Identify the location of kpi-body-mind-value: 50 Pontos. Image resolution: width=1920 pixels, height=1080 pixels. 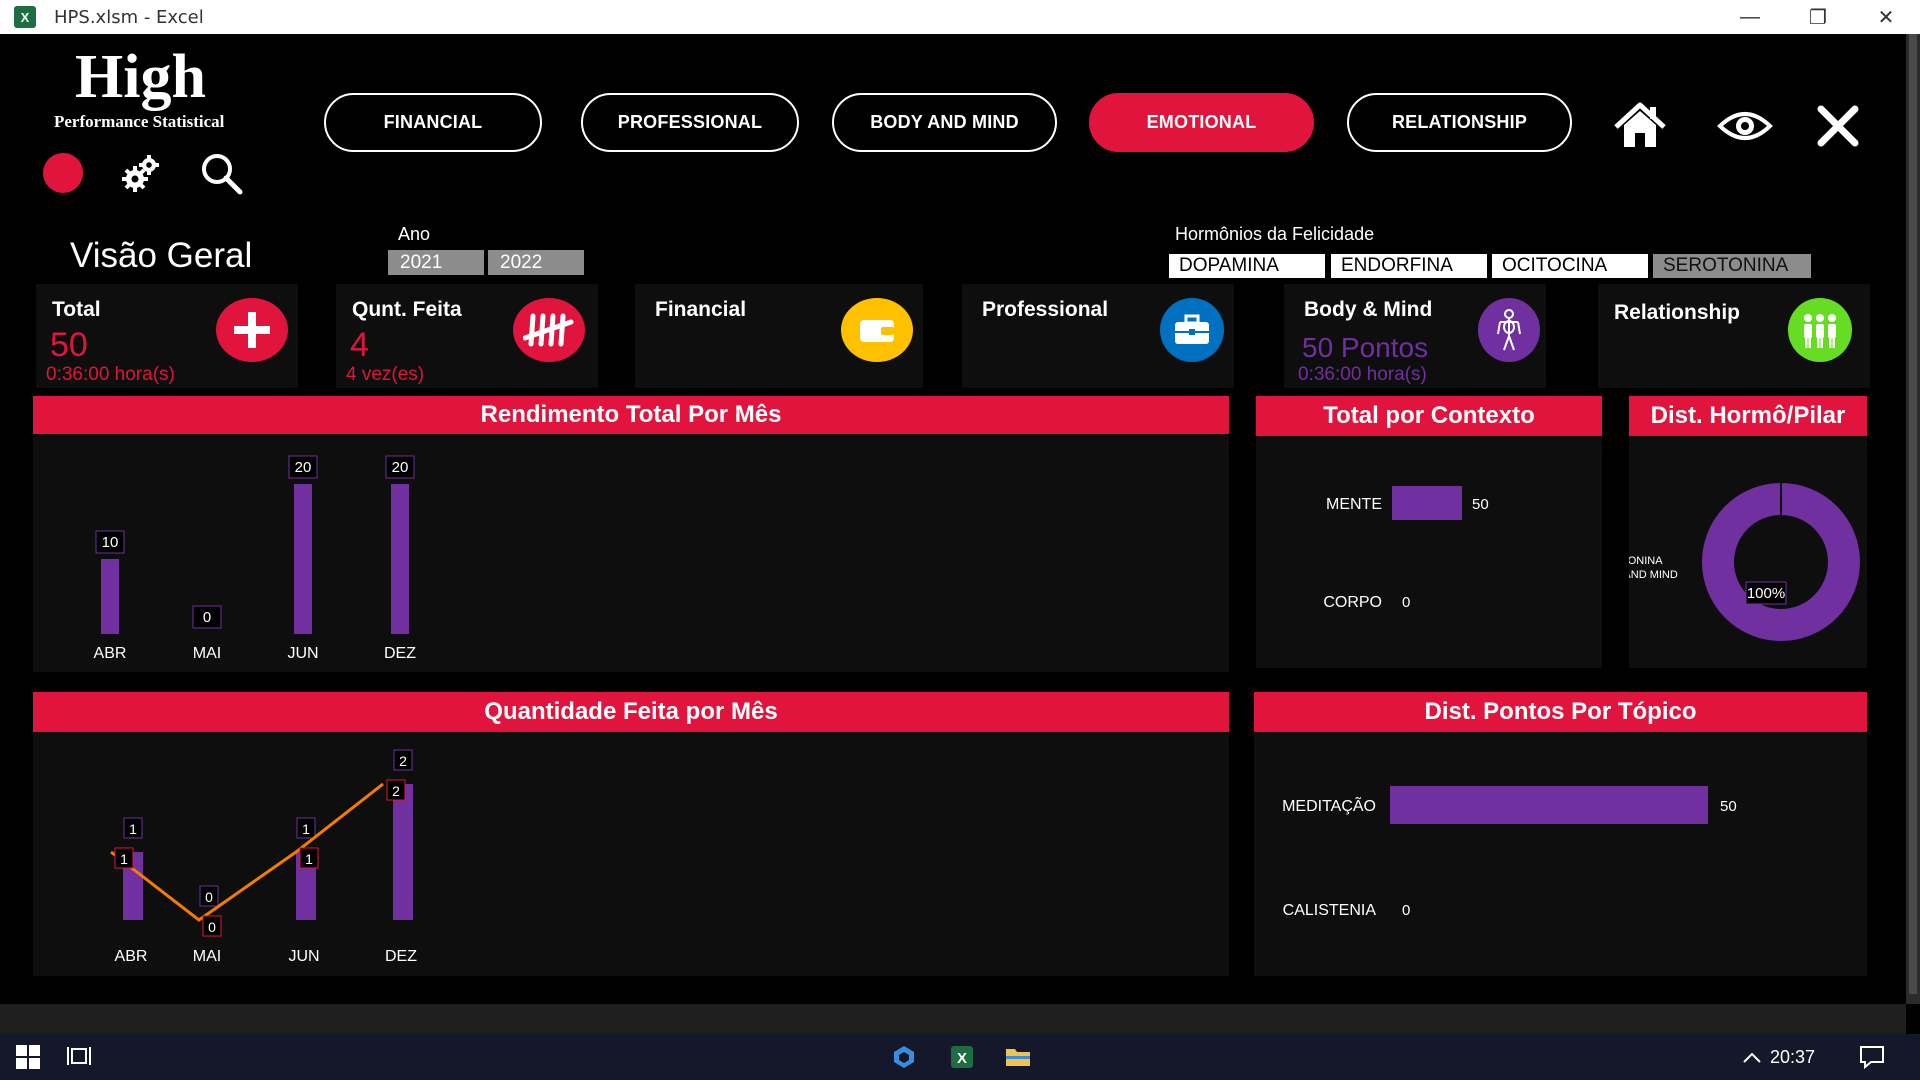
(1365, 347).